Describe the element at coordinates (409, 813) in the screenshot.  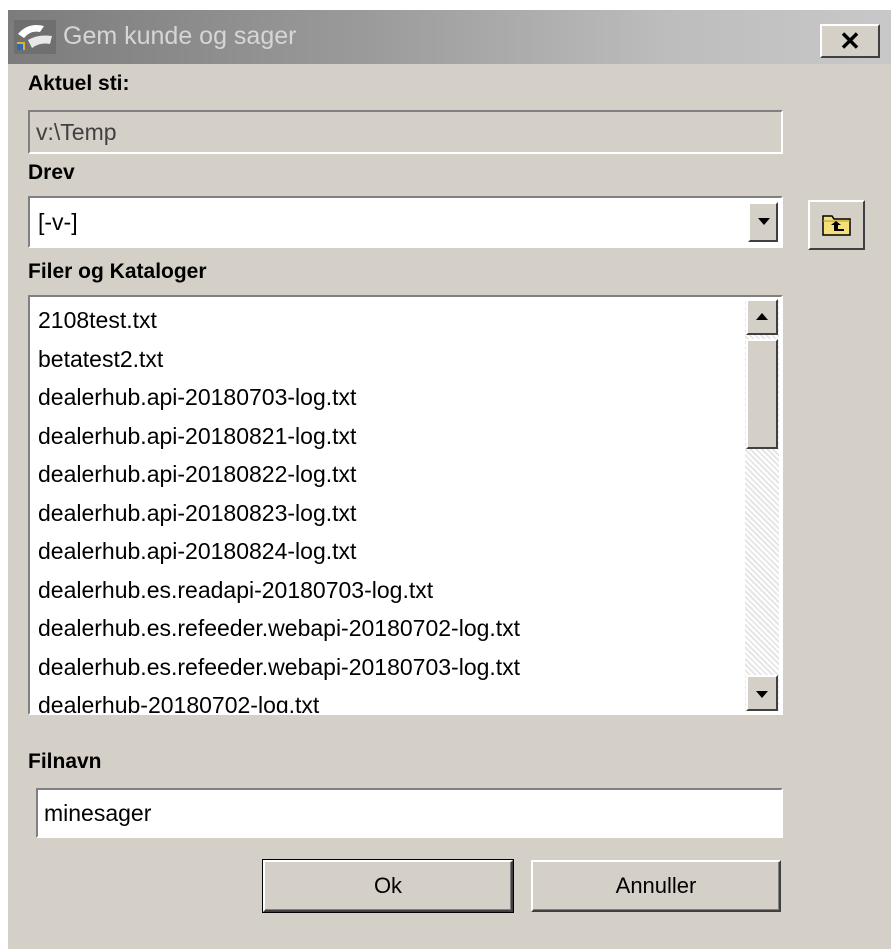
I see `filename-input` at that location.